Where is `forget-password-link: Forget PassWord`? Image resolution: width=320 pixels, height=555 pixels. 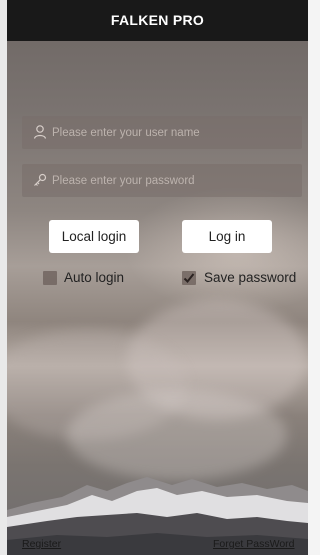
forget-password-link: Forget PassWord is located at coordinates (254, 544).